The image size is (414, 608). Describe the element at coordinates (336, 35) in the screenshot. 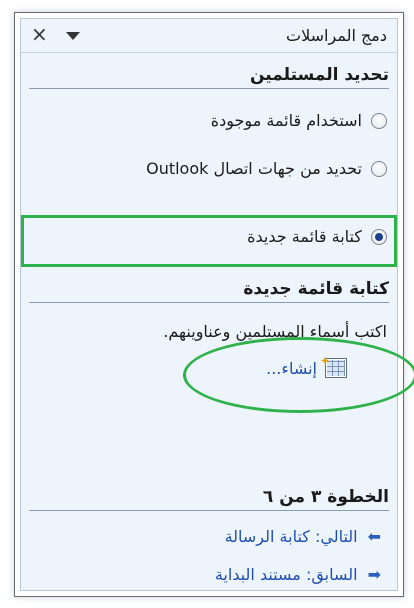

I see `pane-title: دمج المراسلات` at that location.